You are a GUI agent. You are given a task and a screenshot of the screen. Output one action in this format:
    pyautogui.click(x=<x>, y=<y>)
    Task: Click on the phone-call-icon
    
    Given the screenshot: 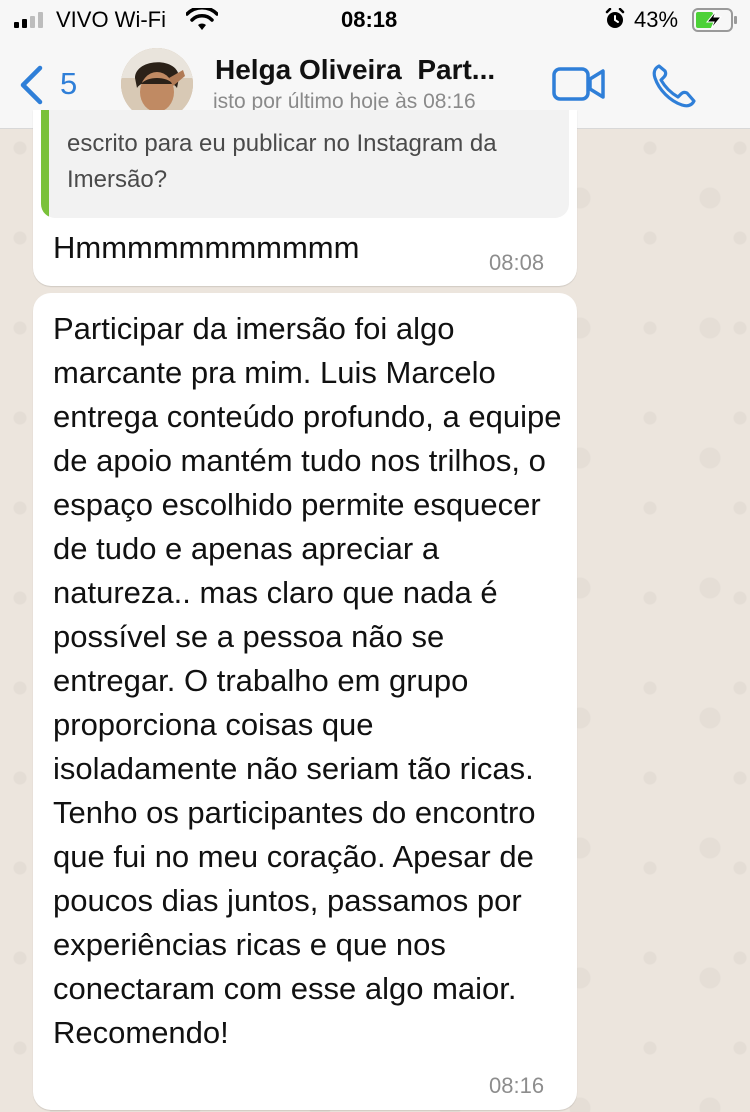 What is the action you would take?
    pyautogui.click(x=674, y=85)
    